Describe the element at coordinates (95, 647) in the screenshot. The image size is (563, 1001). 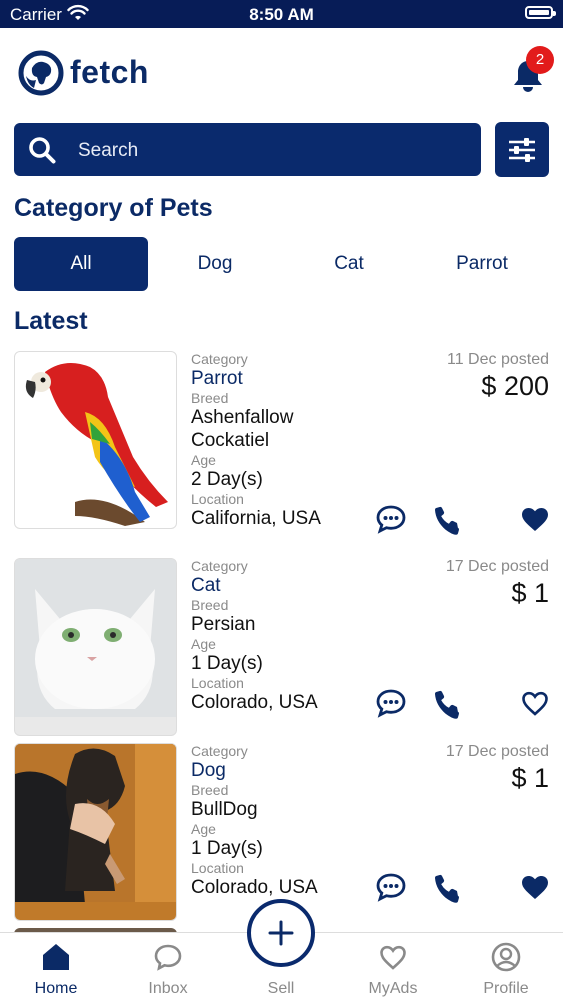
I see `cat-photo` at that location.